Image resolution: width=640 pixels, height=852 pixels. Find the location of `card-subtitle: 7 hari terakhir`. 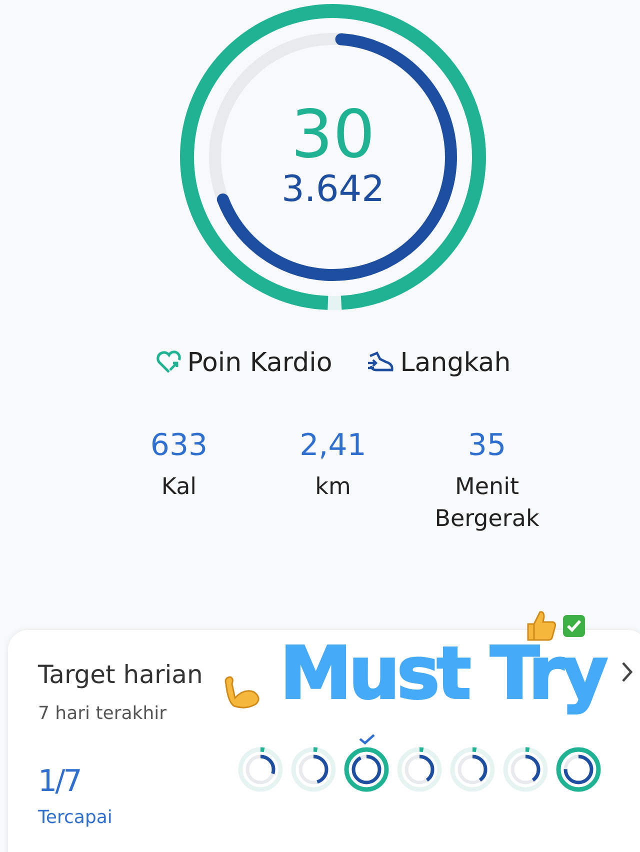

card-subtitle: 7 hari terakhir is located at coordinates (102, 713).